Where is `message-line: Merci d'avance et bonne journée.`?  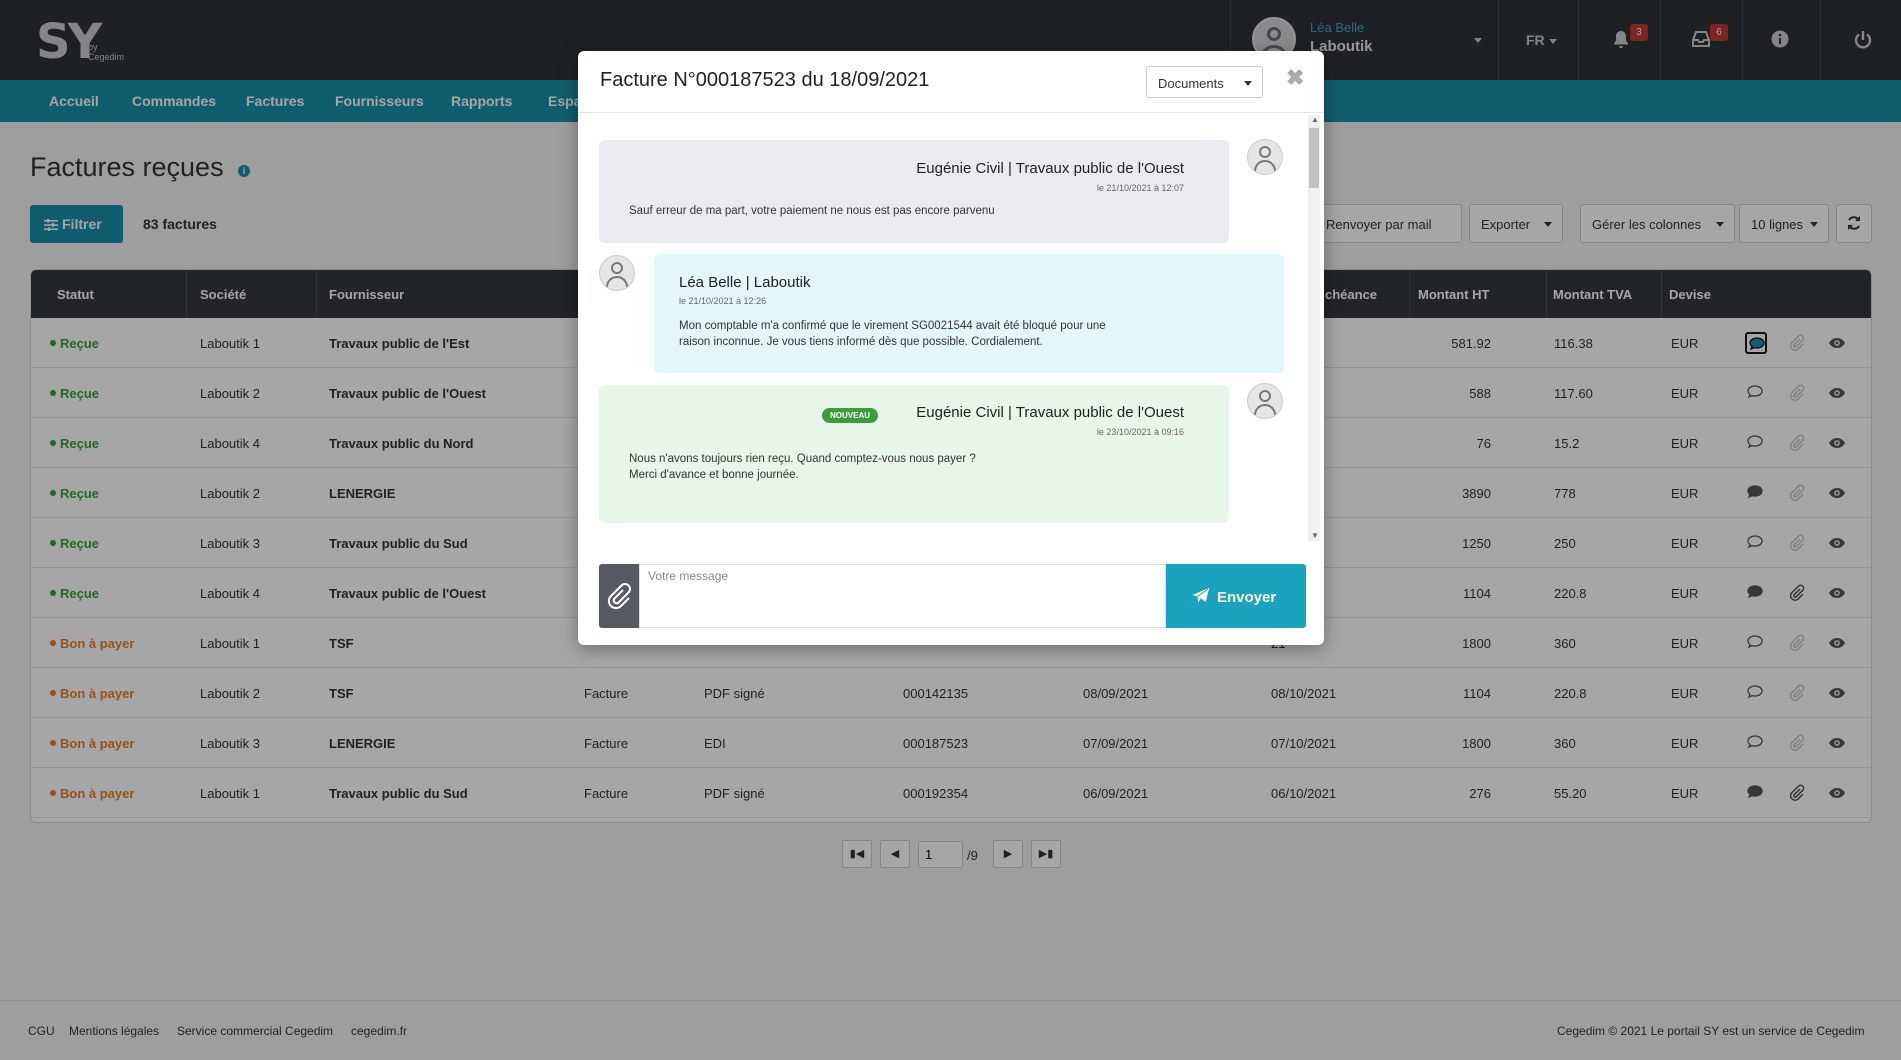
message-line: Merci d'avance et bonne journée. is located at coordinates (714, 475).